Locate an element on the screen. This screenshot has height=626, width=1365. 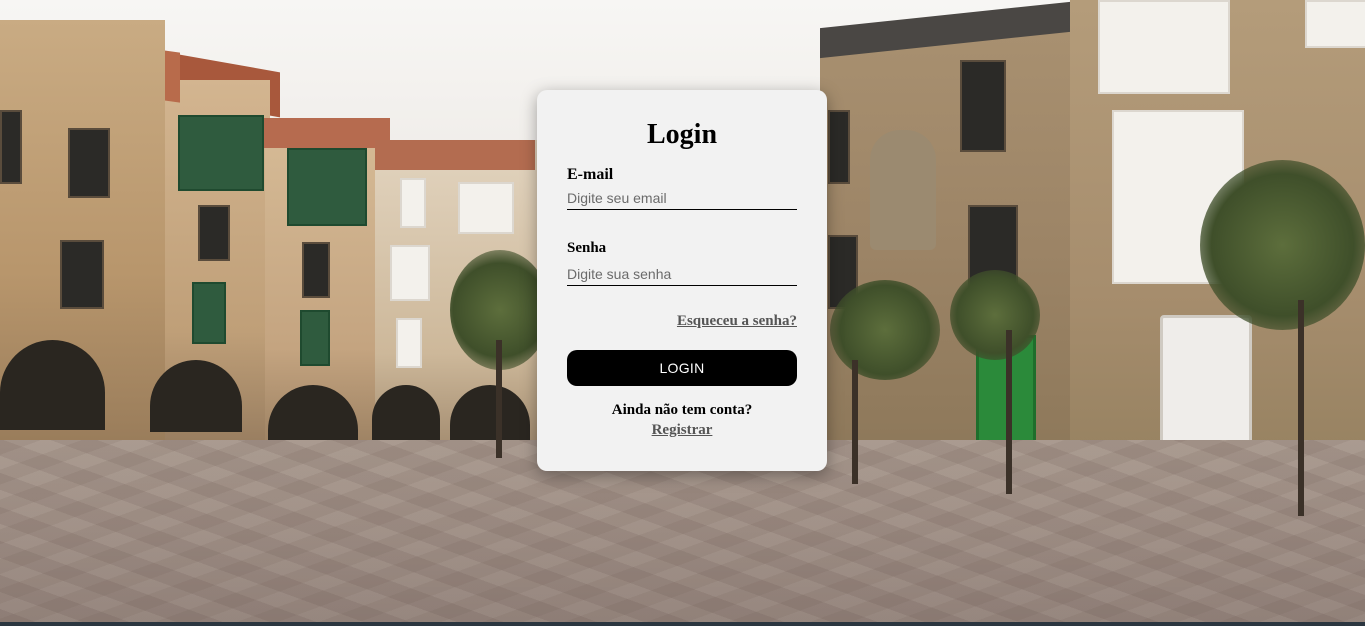
register-link: Registrar is located at coordinates (682, 430).